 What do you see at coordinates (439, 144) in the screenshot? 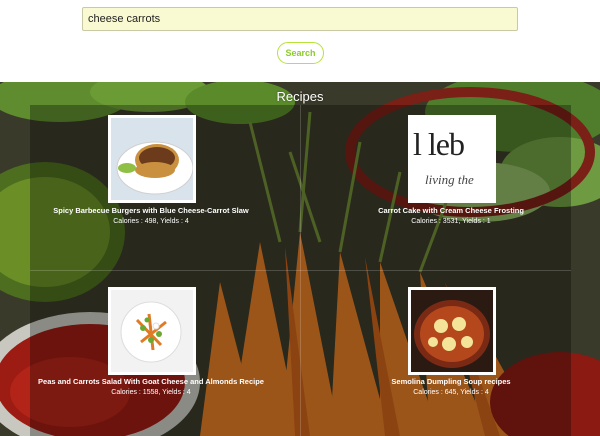
I see `thumbnail-logo-text: l leb` at bounding box center [439, 144].